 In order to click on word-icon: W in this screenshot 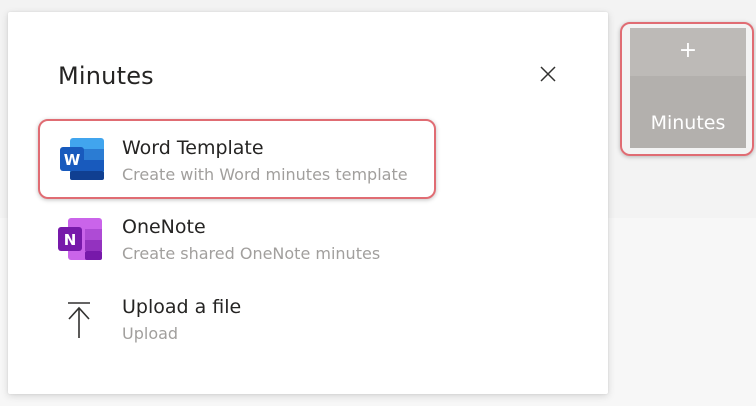, I will do `click(82, 159)`.